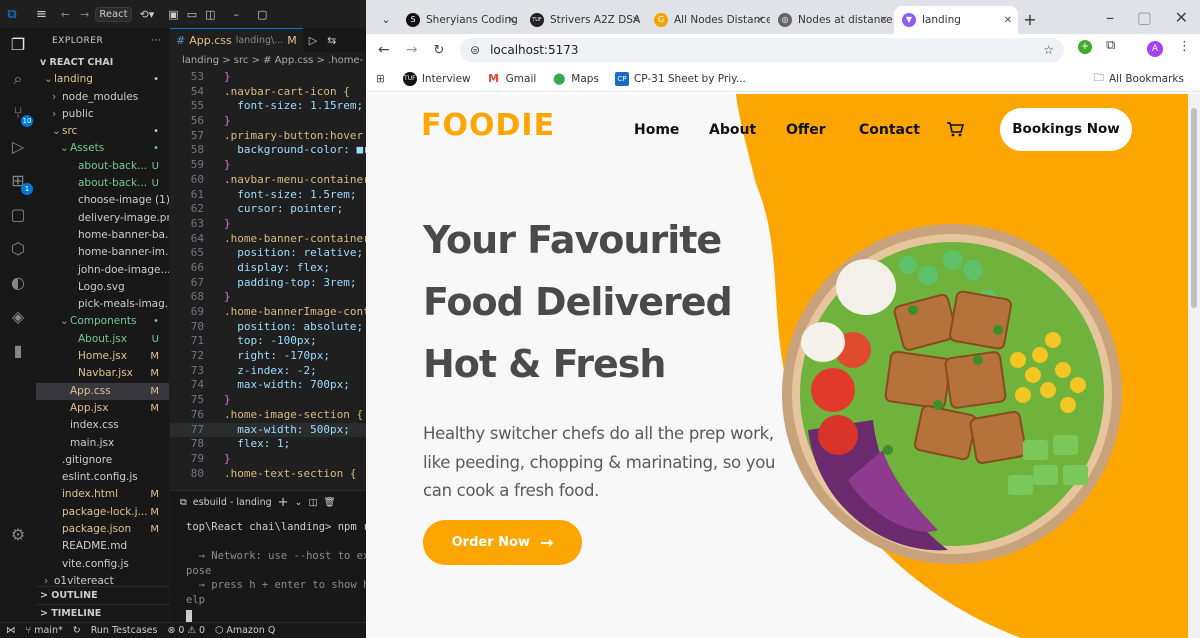 The image size is (1200, 638). Describe the element at coordinates (268, 459) in the screenshot. I see `code-line: 79}` at that location.